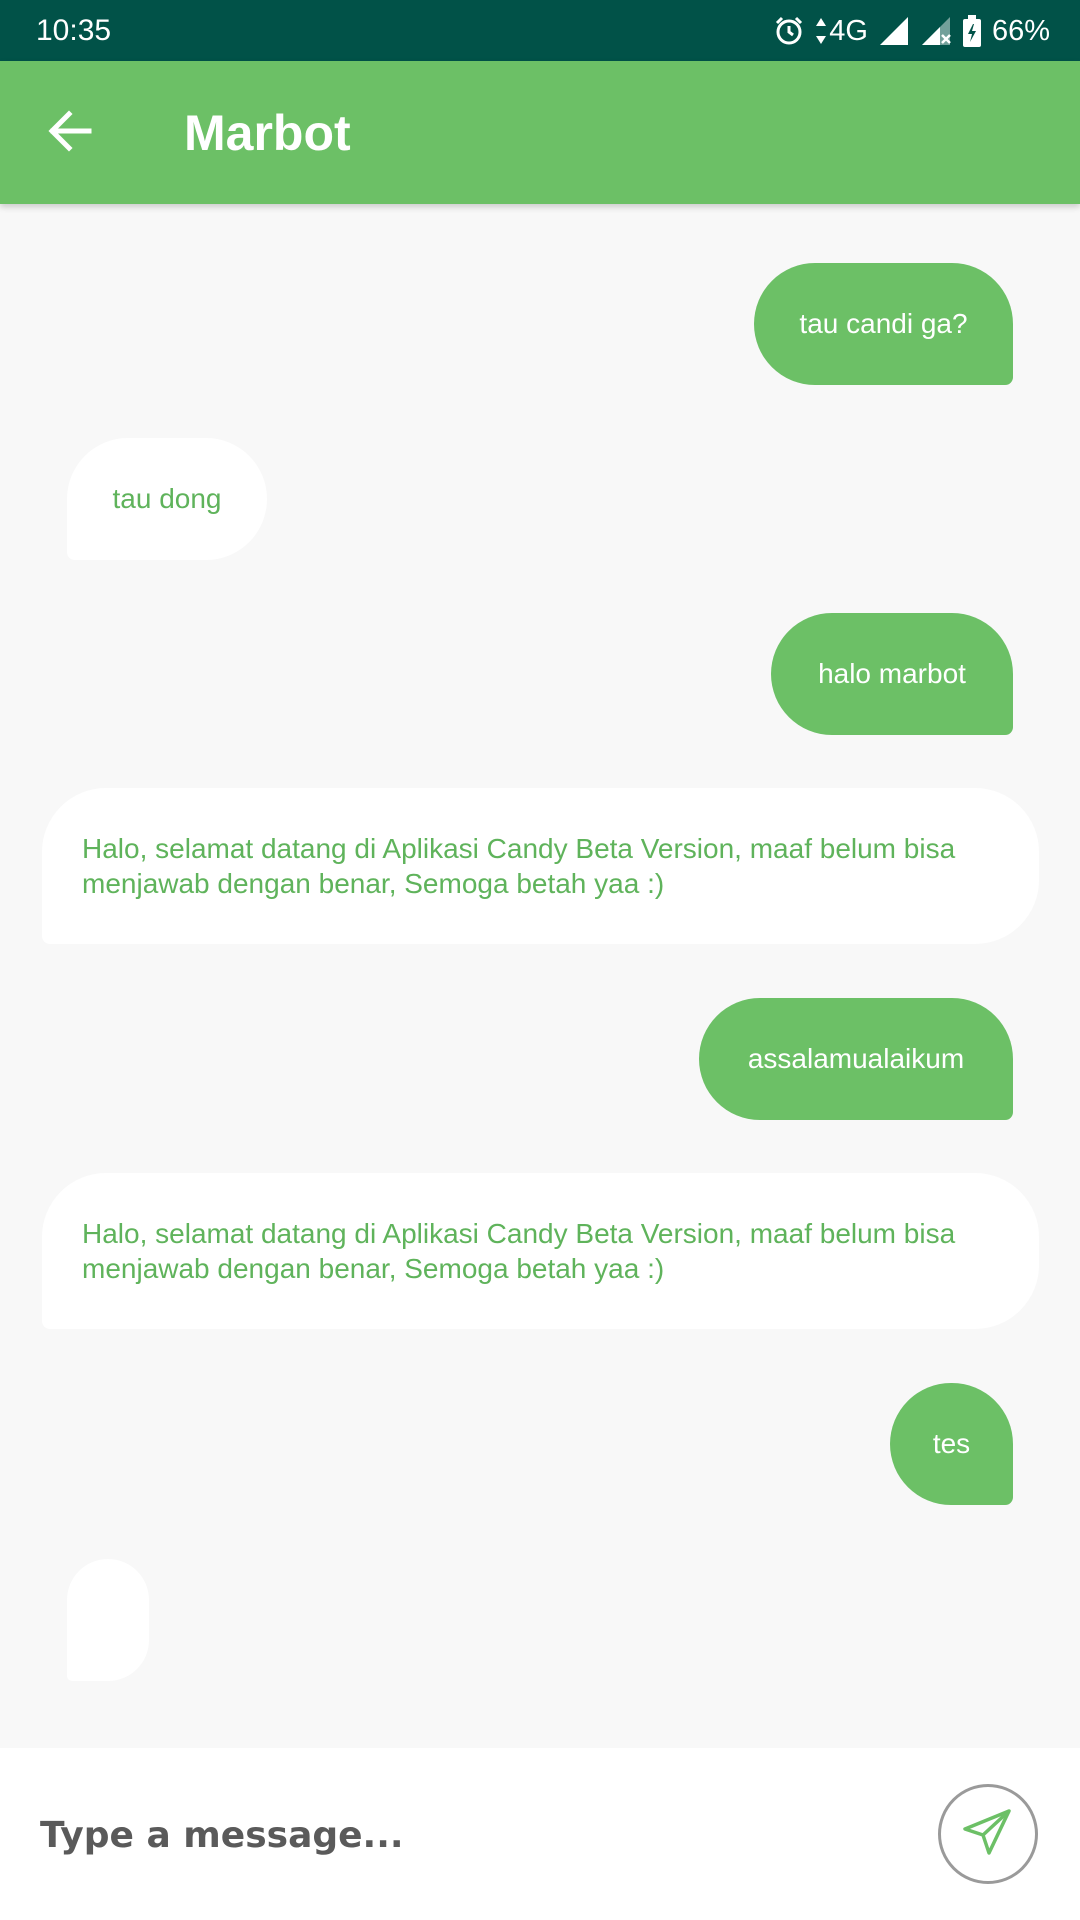 The height and width of the screenshot is (1920, 1080). Describe the element at coordinates (892, 674) in the screenshot. I see `message-bubble-user: halo marbot` at that location.